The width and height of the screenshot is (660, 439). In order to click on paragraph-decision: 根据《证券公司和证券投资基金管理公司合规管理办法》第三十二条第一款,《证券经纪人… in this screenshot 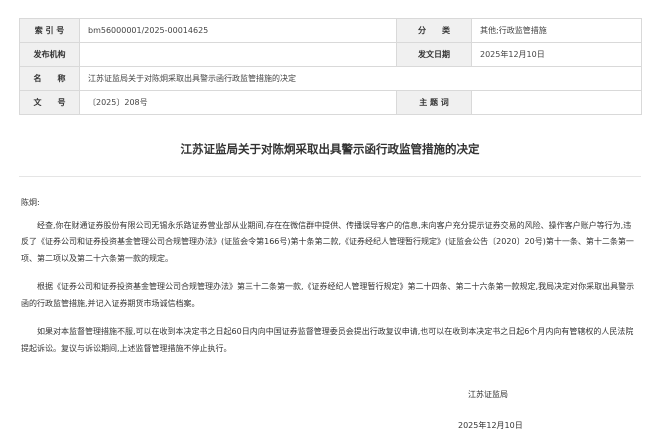, I will do `click(328, 295)`.